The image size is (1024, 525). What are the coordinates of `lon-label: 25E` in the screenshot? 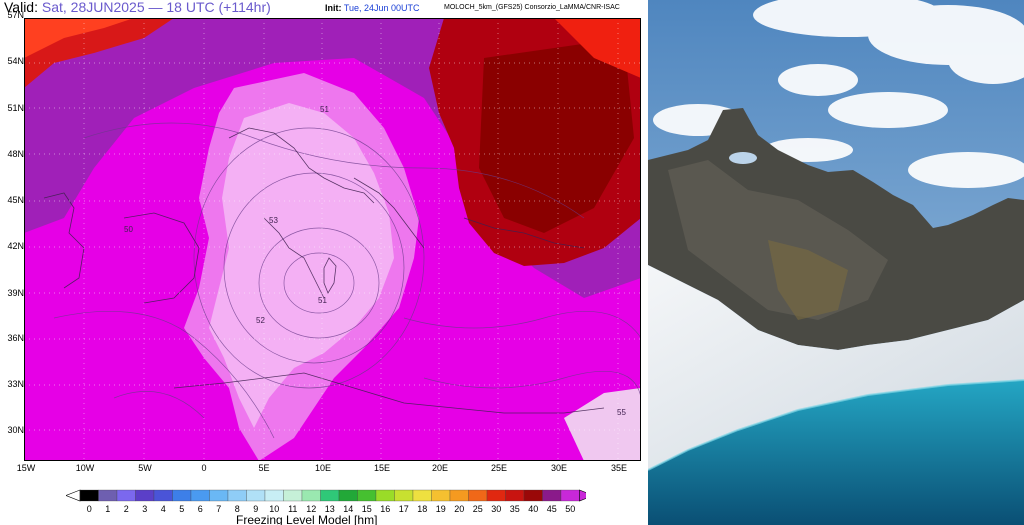 It's located at (499, 468).